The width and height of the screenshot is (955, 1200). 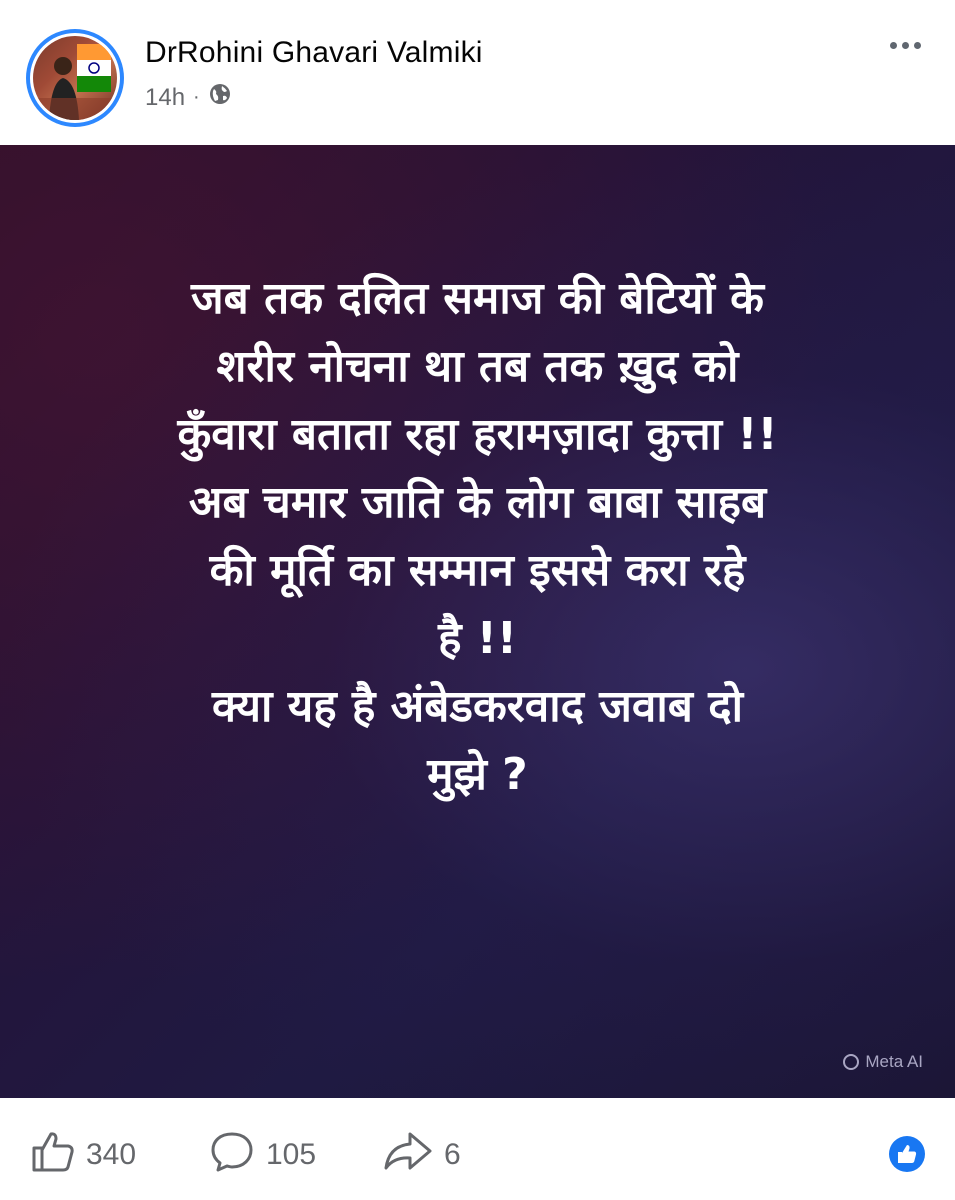 I want to click on post-timestamp: 14h, so click(x=165, y=98).